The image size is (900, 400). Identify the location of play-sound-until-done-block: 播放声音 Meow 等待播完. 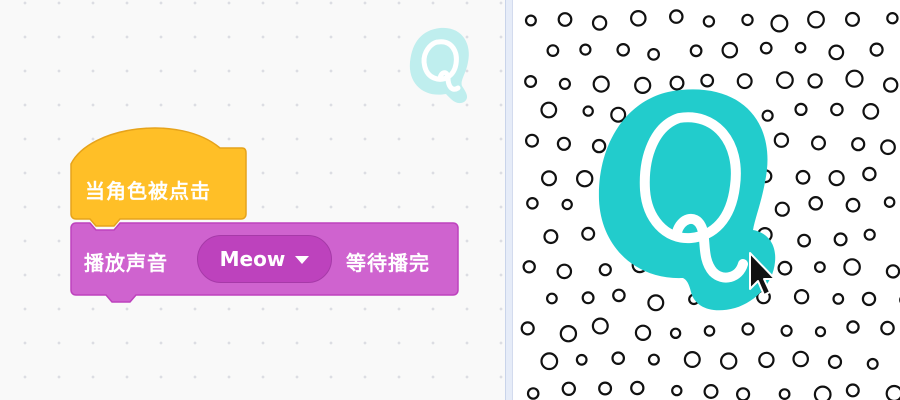
(265, 268).